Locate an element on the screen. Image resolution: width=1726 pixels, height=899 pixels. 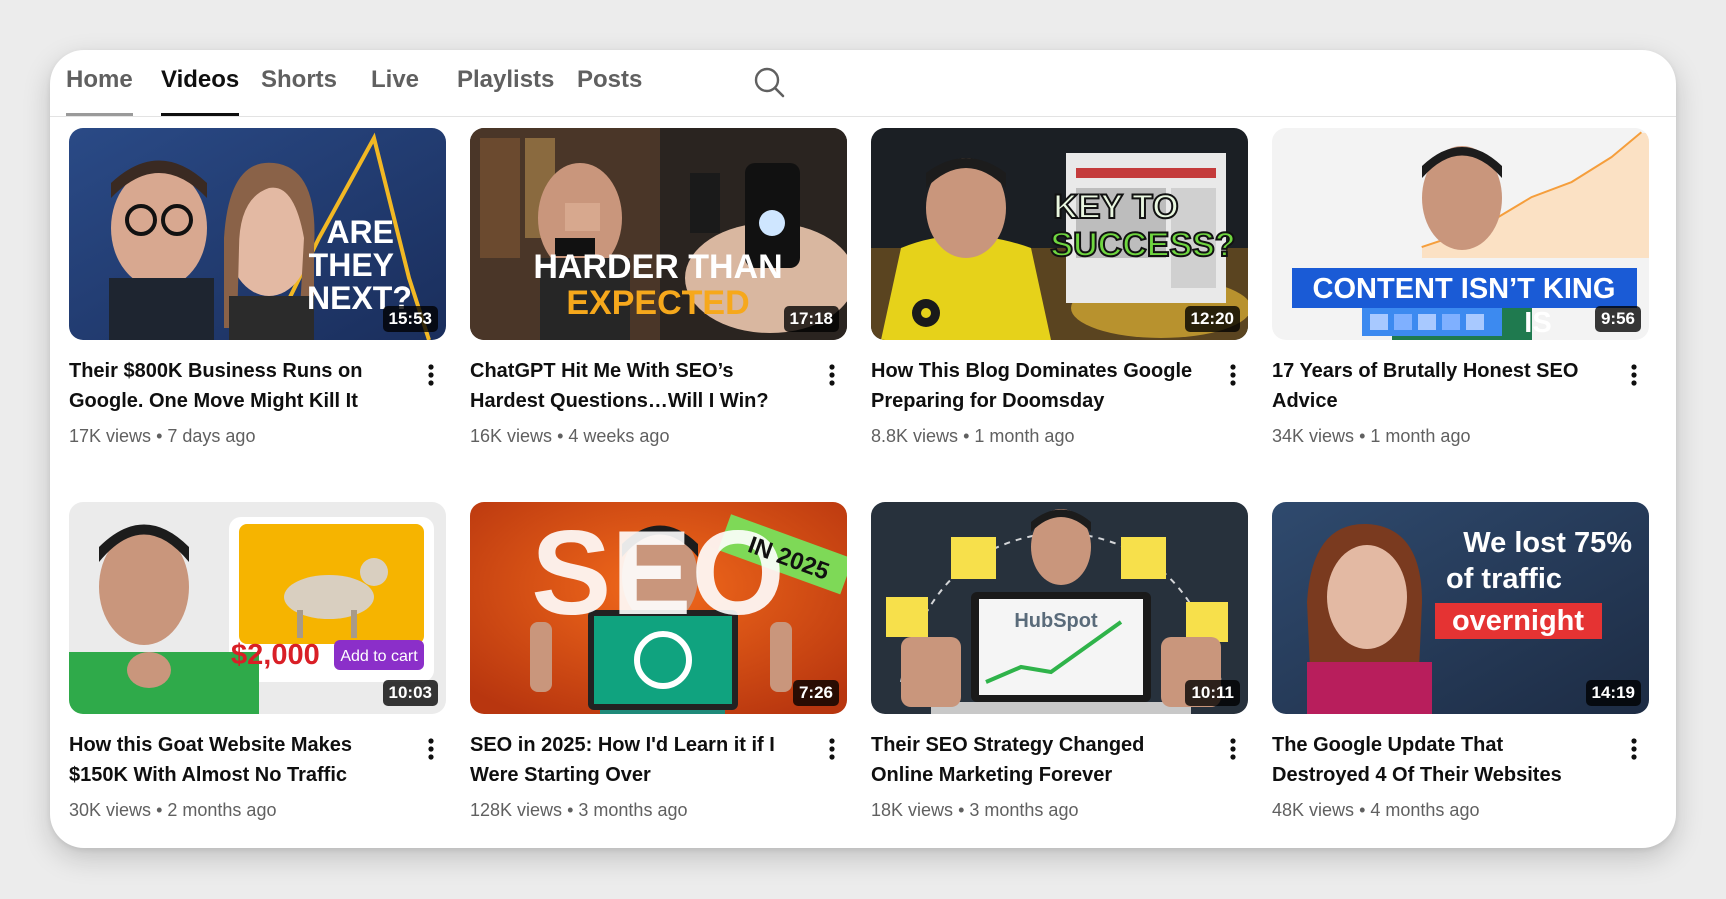
video-views: 18K views is located at coordinates (912, 810).